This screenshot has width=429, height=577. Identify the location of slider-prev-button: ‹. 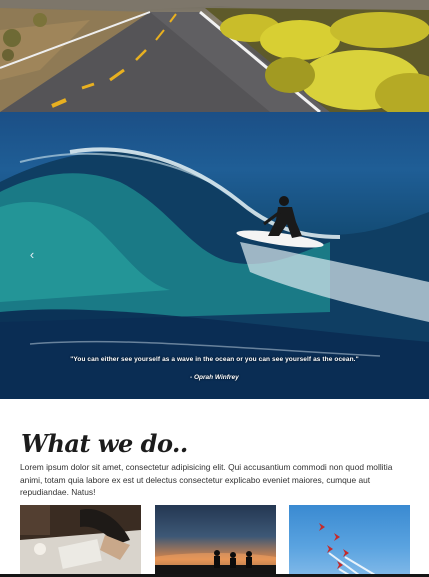
(32, 254).